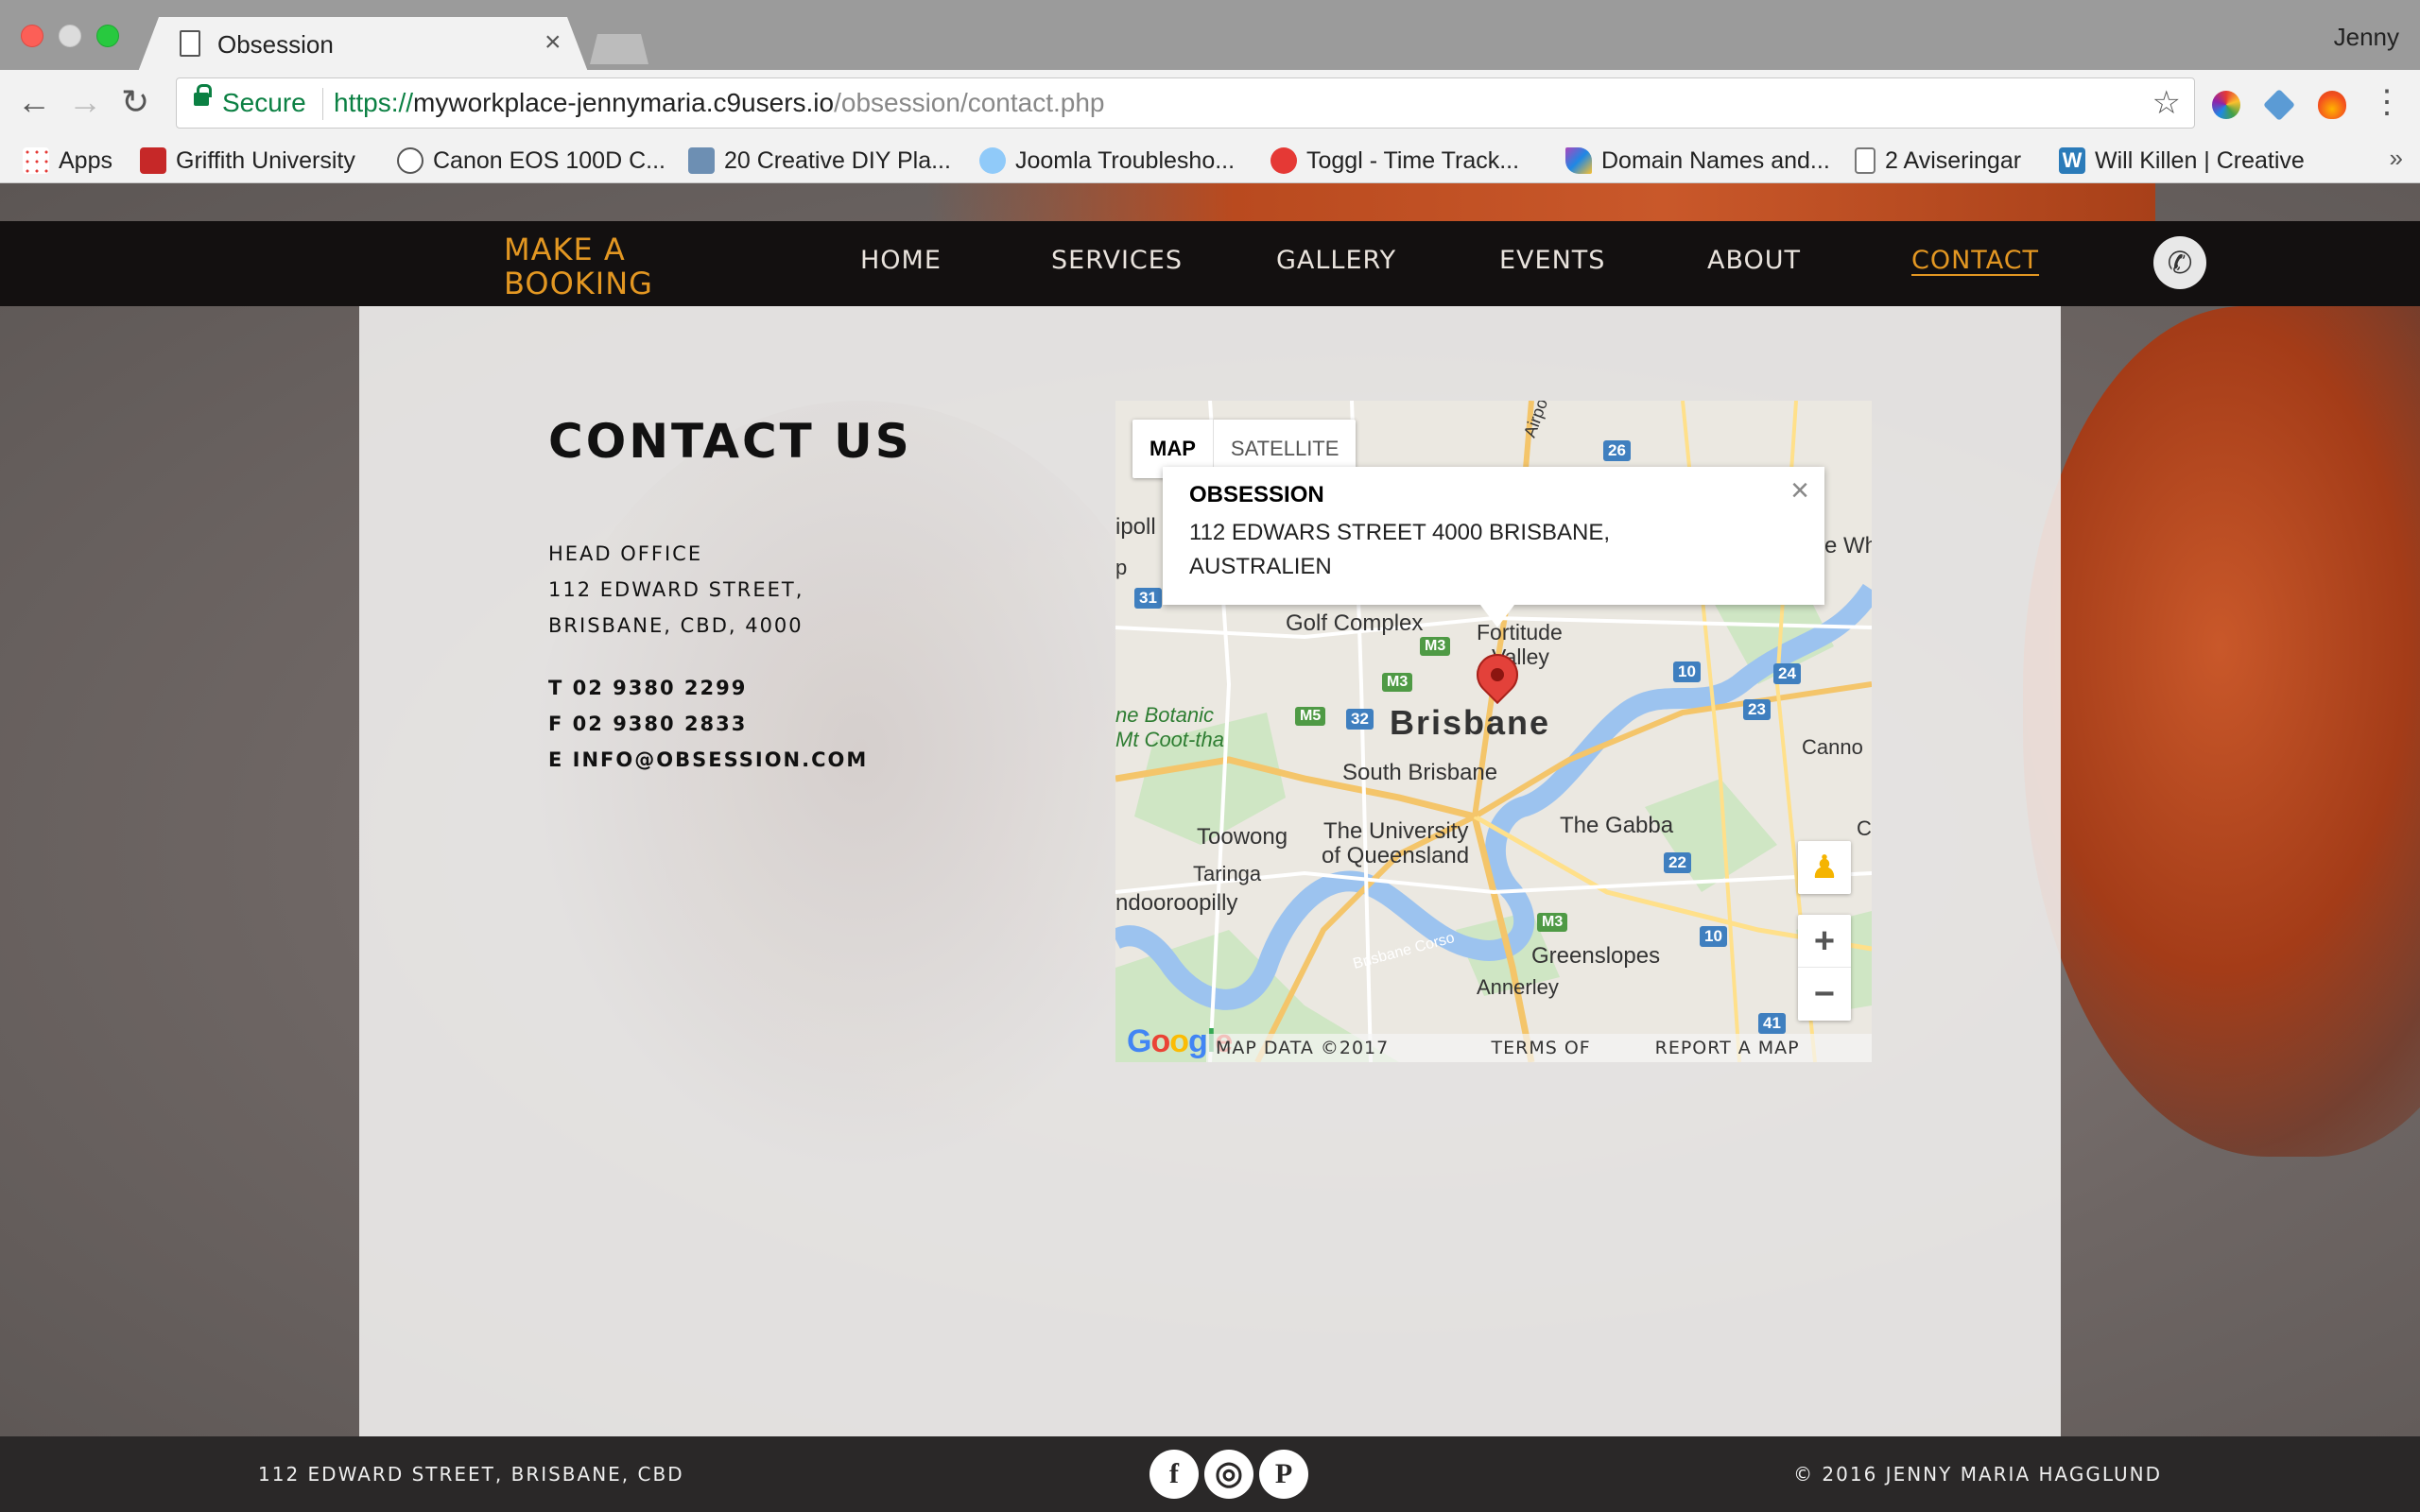  What do you see at coordinates (1336, 260) in the screenshot?
I see `nav-gallery: GALLERY` at bounding box center [1336, 260].